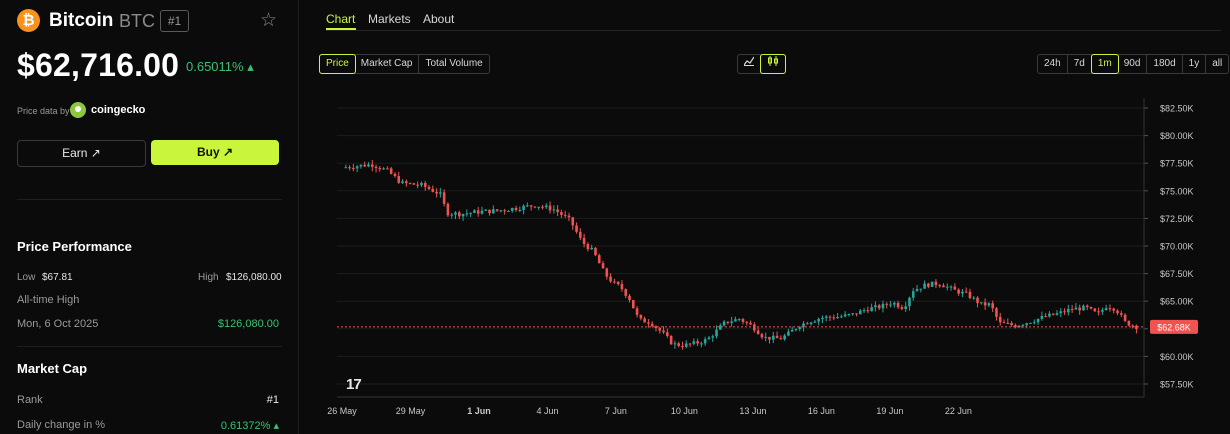 This screenshot has width=1230, height=434. What do you see at coordinates (81, 153) in the screenshot?
I see `earn-button: Earn ↗` at bounding box center [81, 153].